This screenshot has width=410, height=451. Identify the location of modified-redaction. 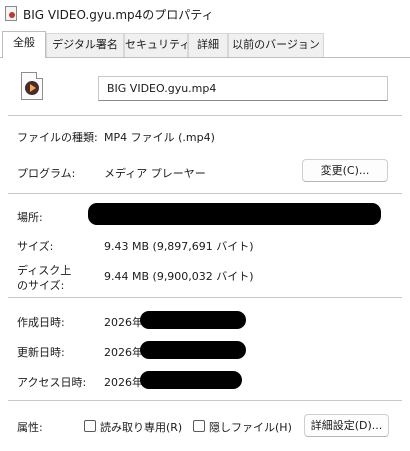
(193, 350).